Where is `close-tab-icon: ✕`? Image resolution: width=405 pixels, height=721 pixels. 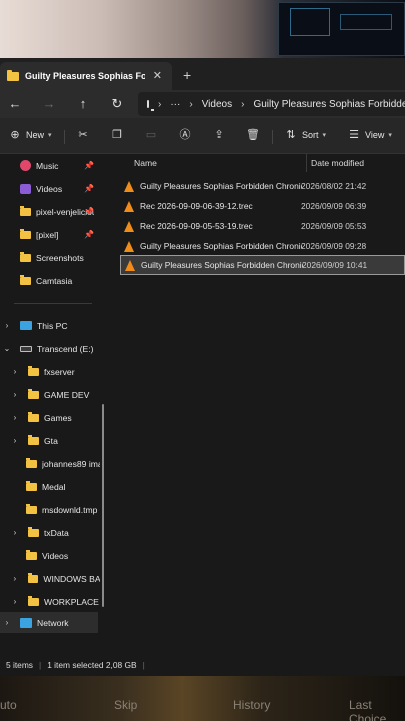
close-tab-icon: ✕ is located at coordinates (157, 75).